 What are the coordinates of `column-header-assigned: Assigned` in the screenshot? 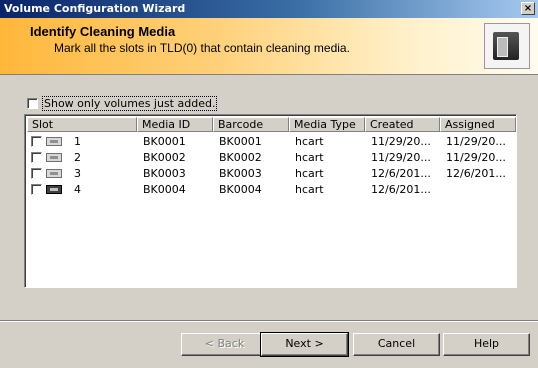 It's located at (478, 124).